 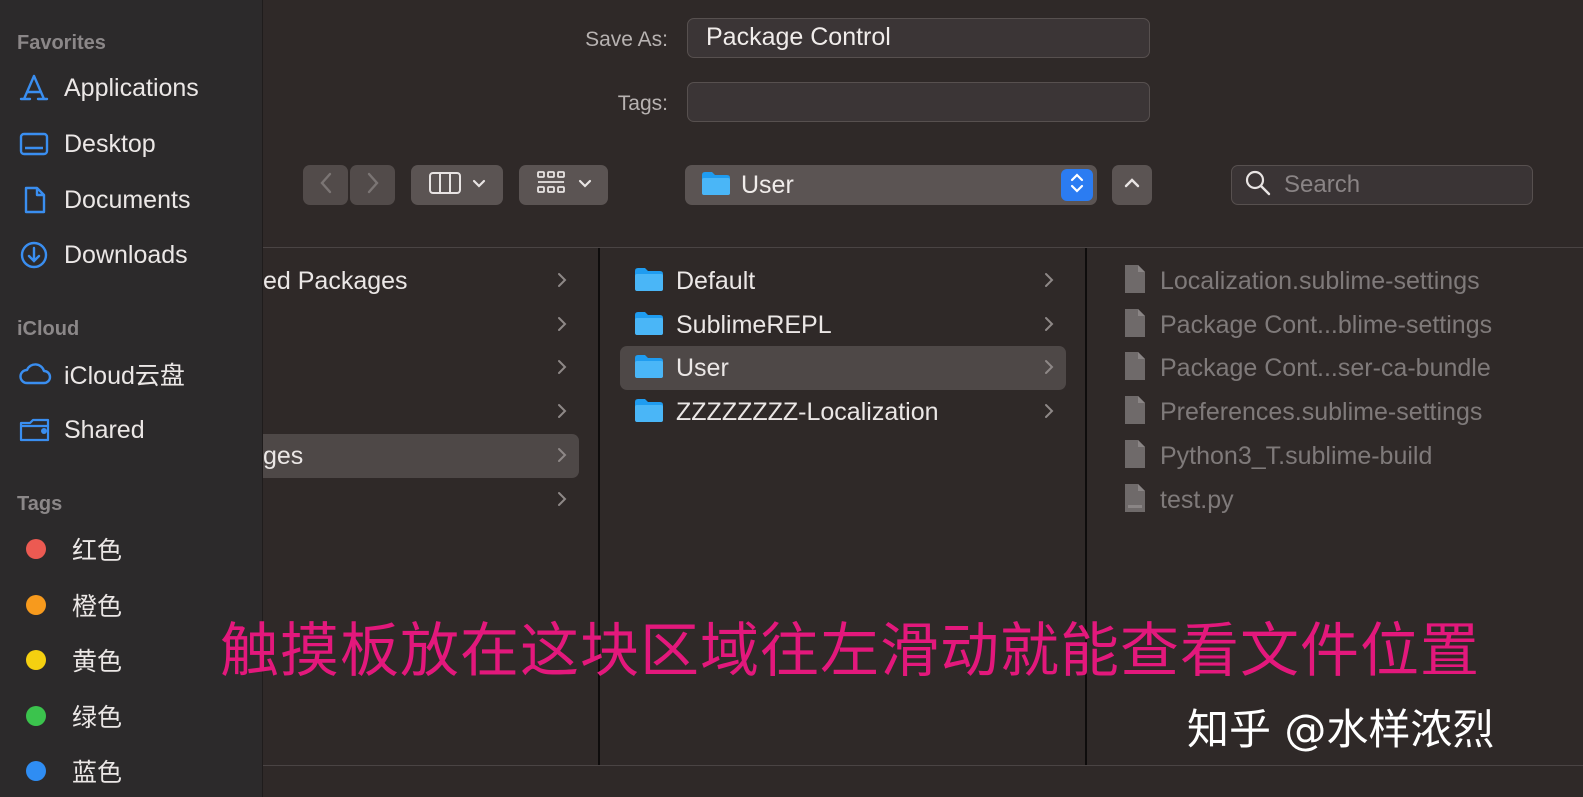 I want to click on desktop-icon, so click(x=36, y=144).